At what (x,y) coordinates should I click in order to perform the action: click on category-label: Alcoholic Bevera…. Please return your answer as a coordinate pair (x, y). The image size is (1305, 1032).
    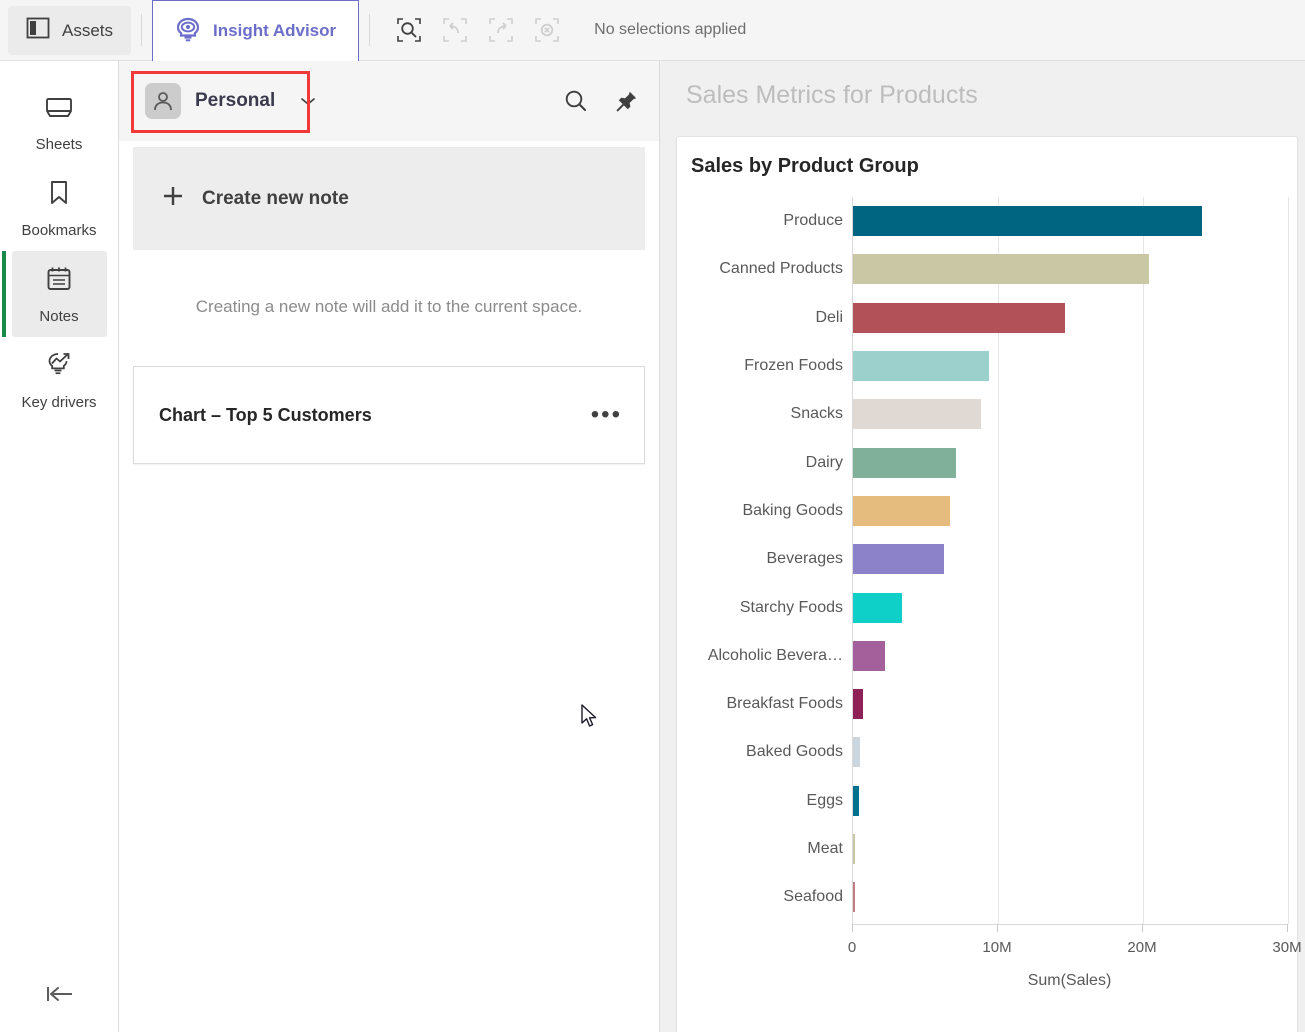
    Looking at the image, I should click on (764, 656).